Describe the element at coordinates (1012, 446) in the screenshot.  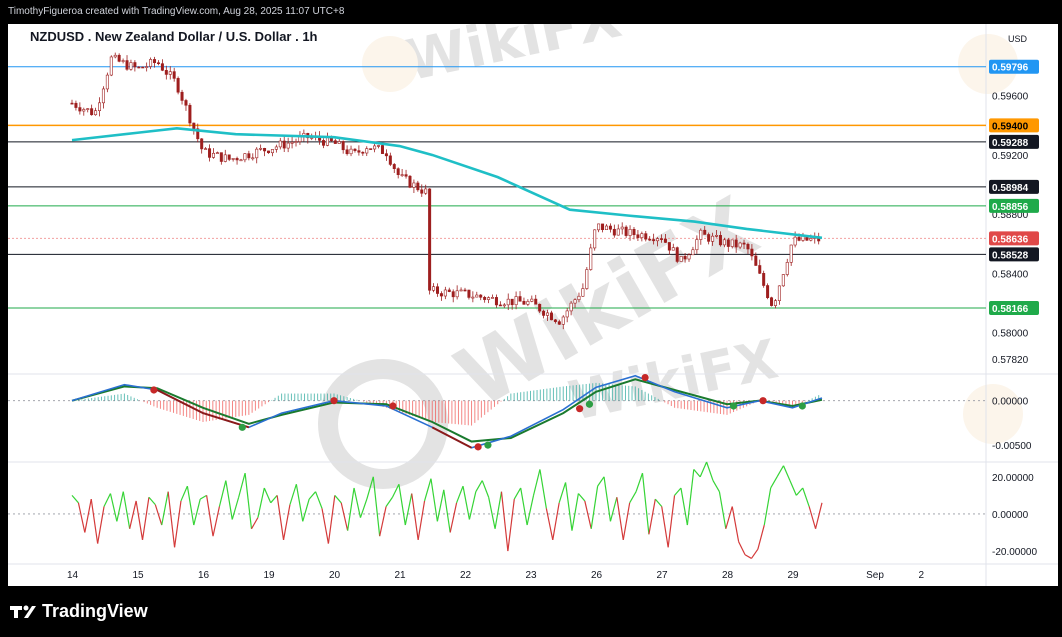
I see `macd-y-tick-label: -0.00500` at that location.